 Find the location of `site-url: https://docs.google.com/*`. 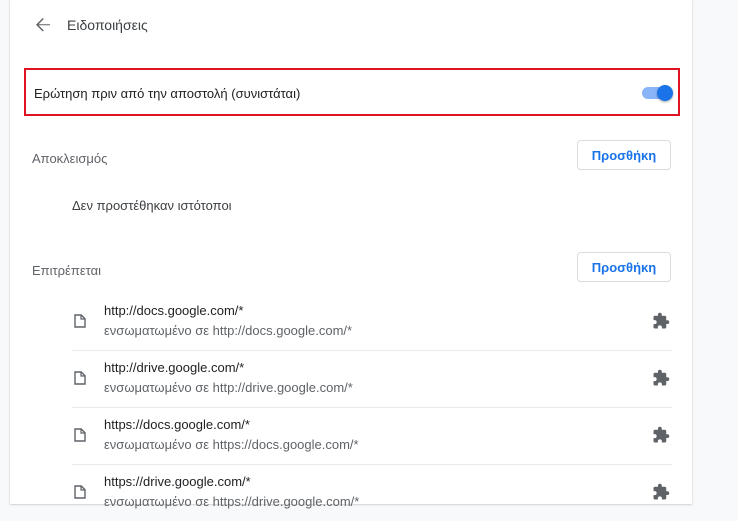

site-url: https://docs.google.com/* is located at coordinates (177, 424).